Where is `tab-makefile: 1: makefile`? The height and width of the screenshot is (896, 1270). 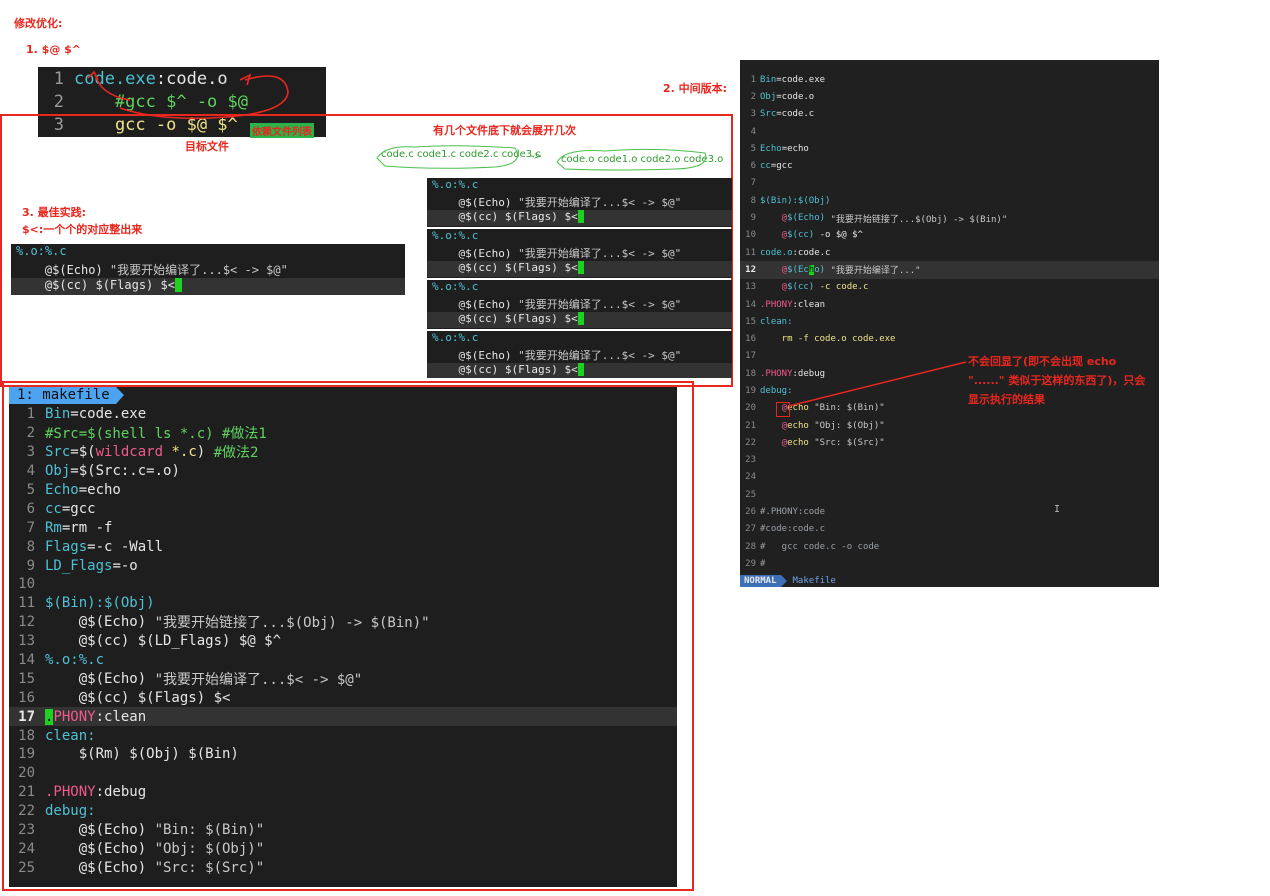 tab-makefile: 1: makefile is located at coordinates (62, 395).